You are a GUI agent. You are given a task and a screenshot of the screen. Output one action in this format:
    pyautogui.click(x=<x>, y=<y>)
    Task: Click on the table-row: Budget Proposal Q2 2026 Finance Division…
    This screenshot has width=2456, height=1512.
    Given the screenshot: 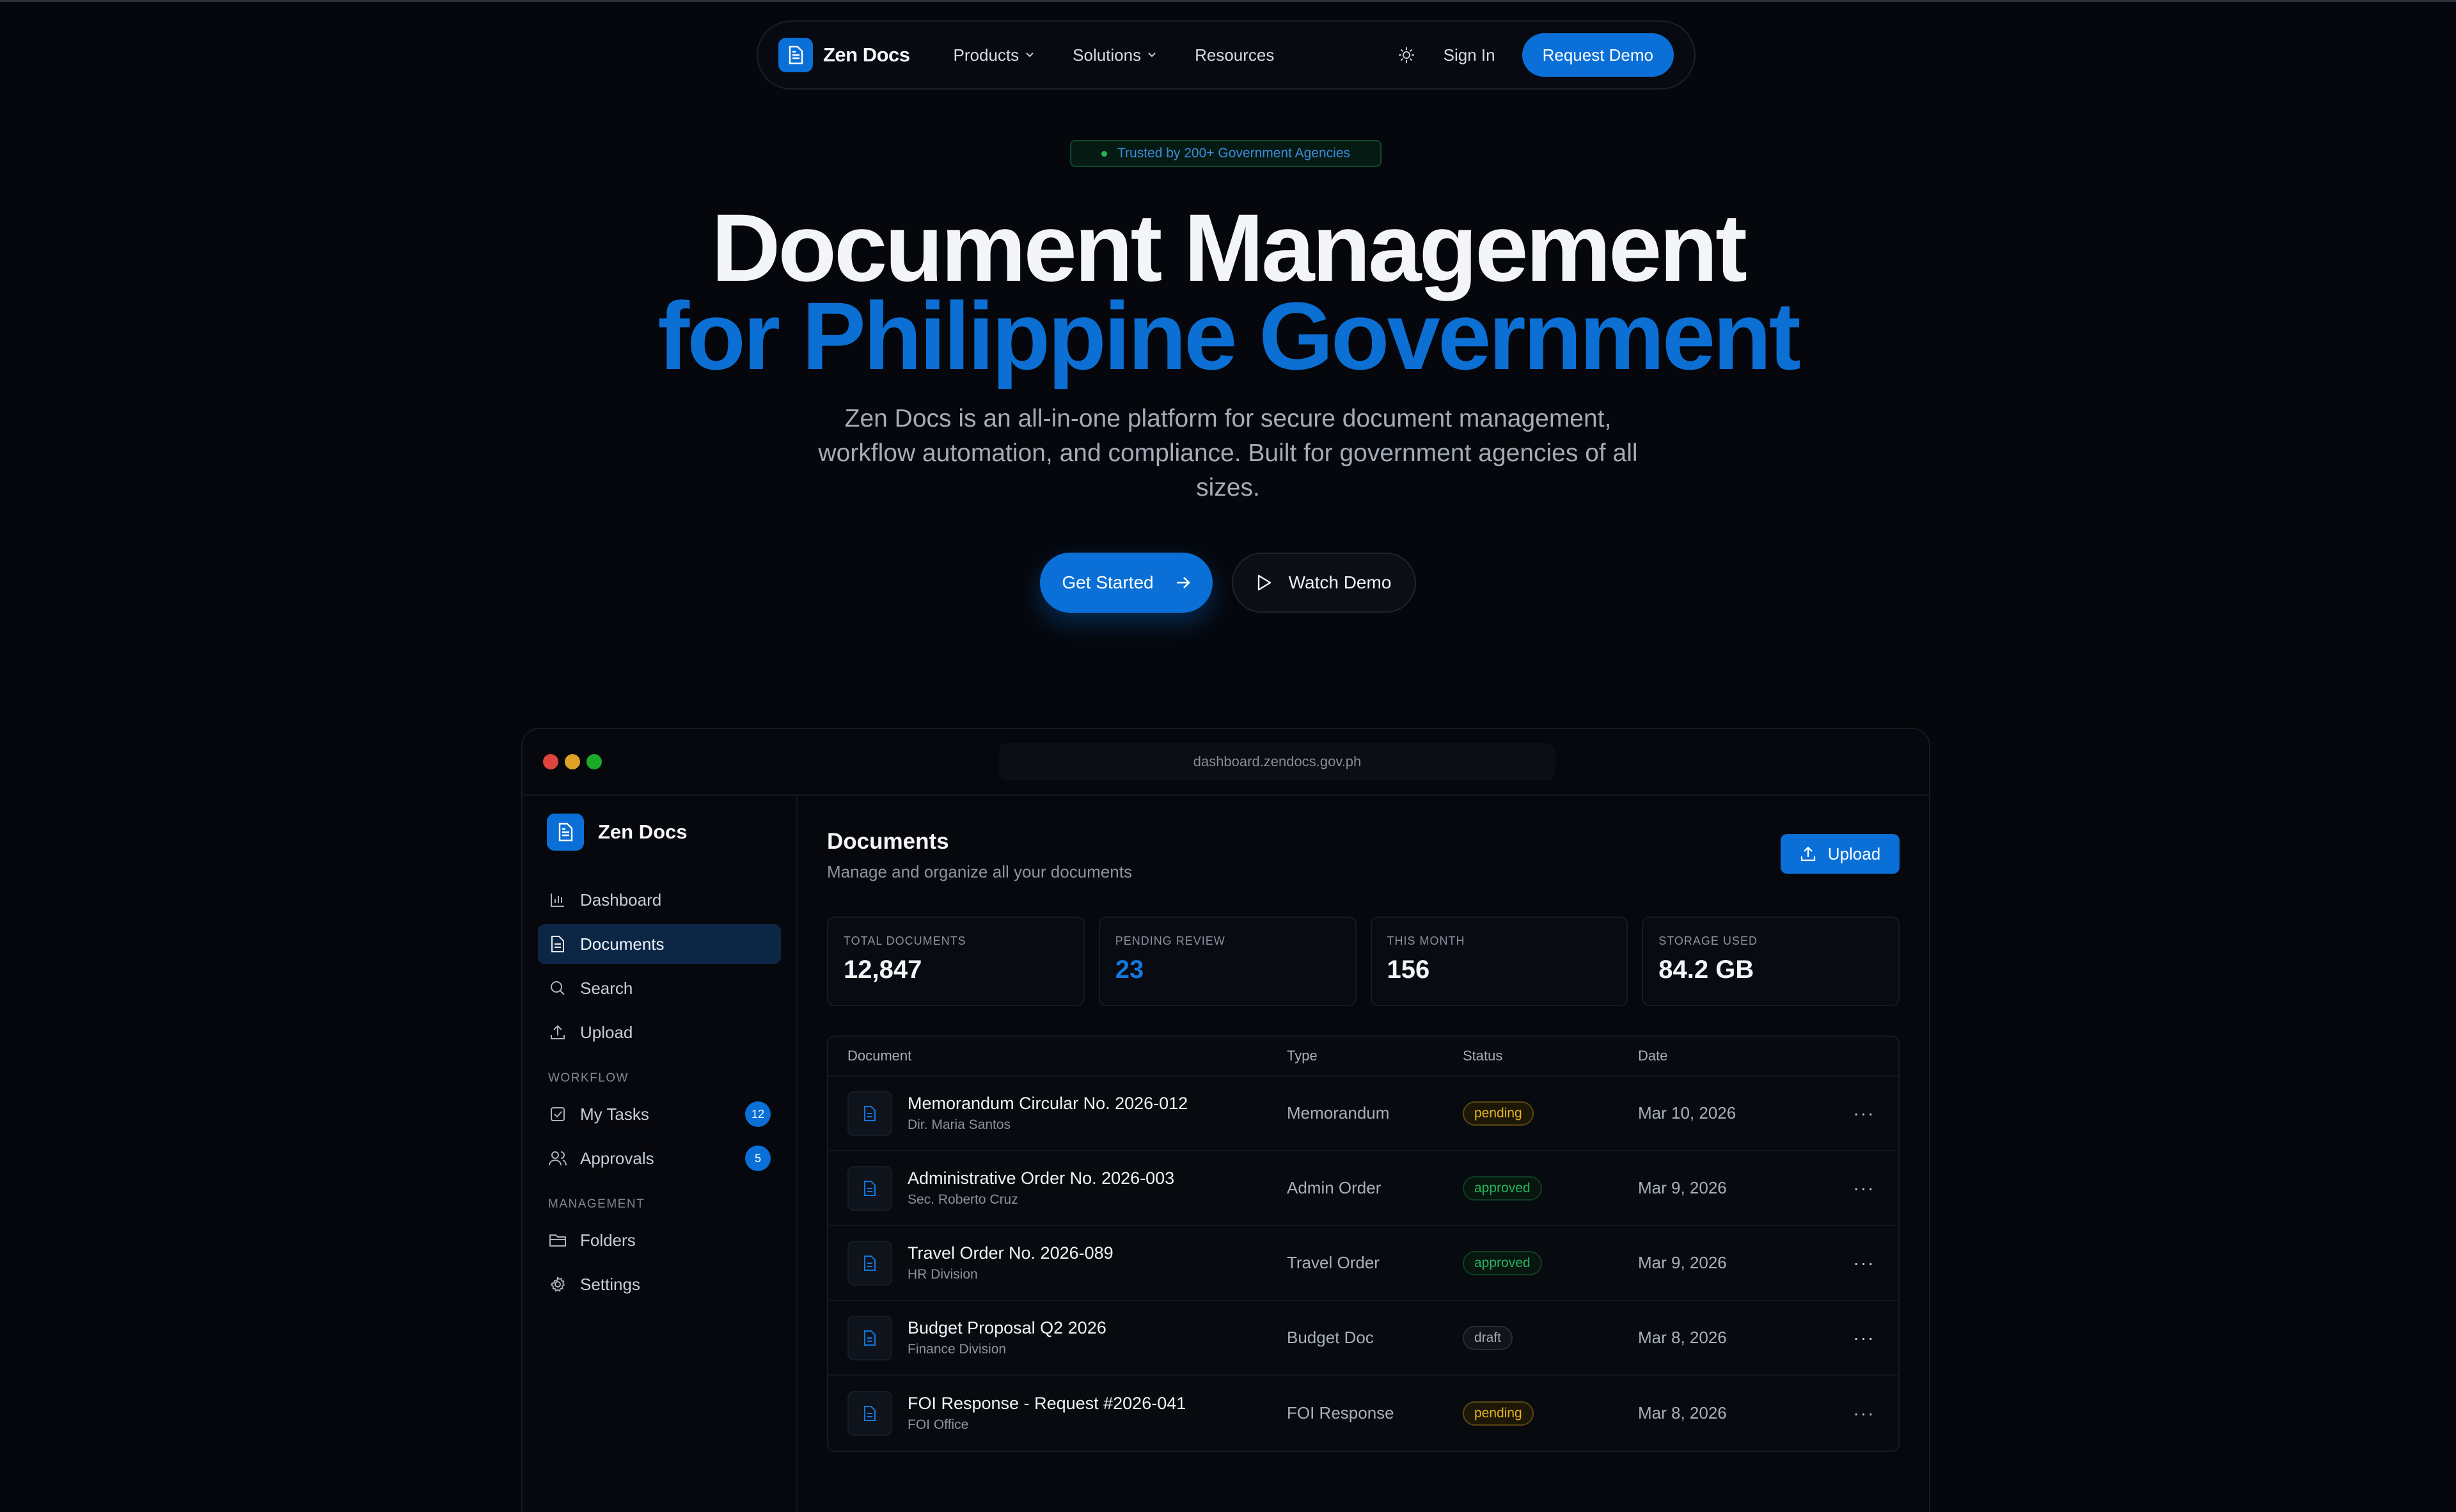 What is the action you would take?
    pyautogui.click(x=1363, y=1338)
    